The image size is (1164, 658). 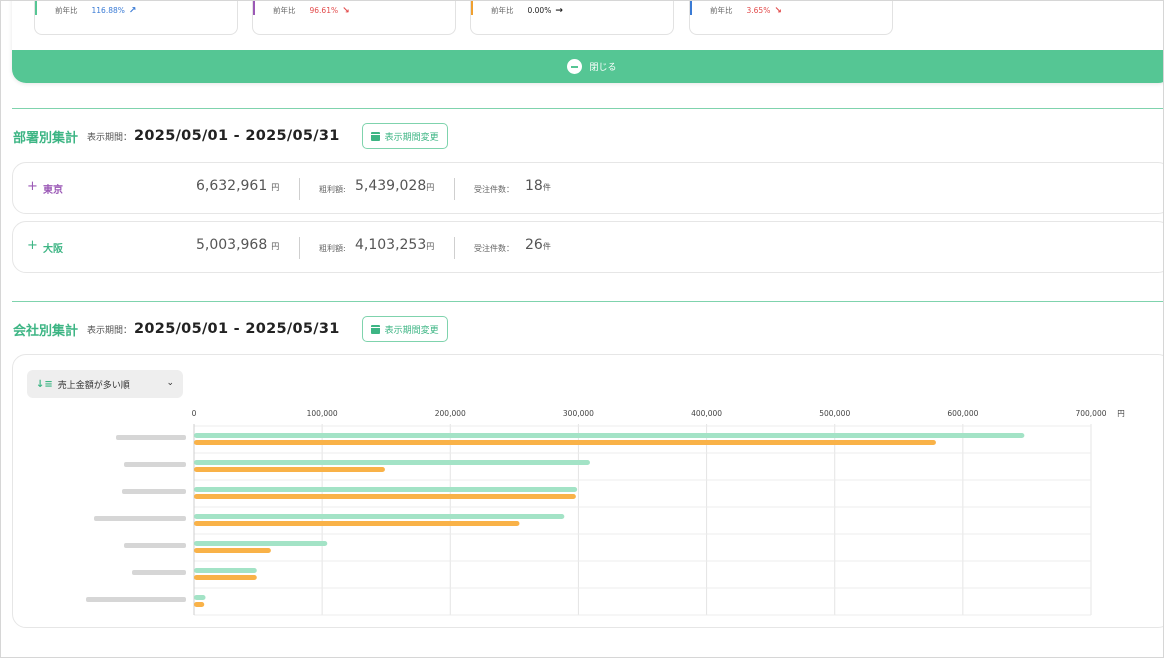 I want to click on section-title: 会社別集計, so click(x=46, y=331).